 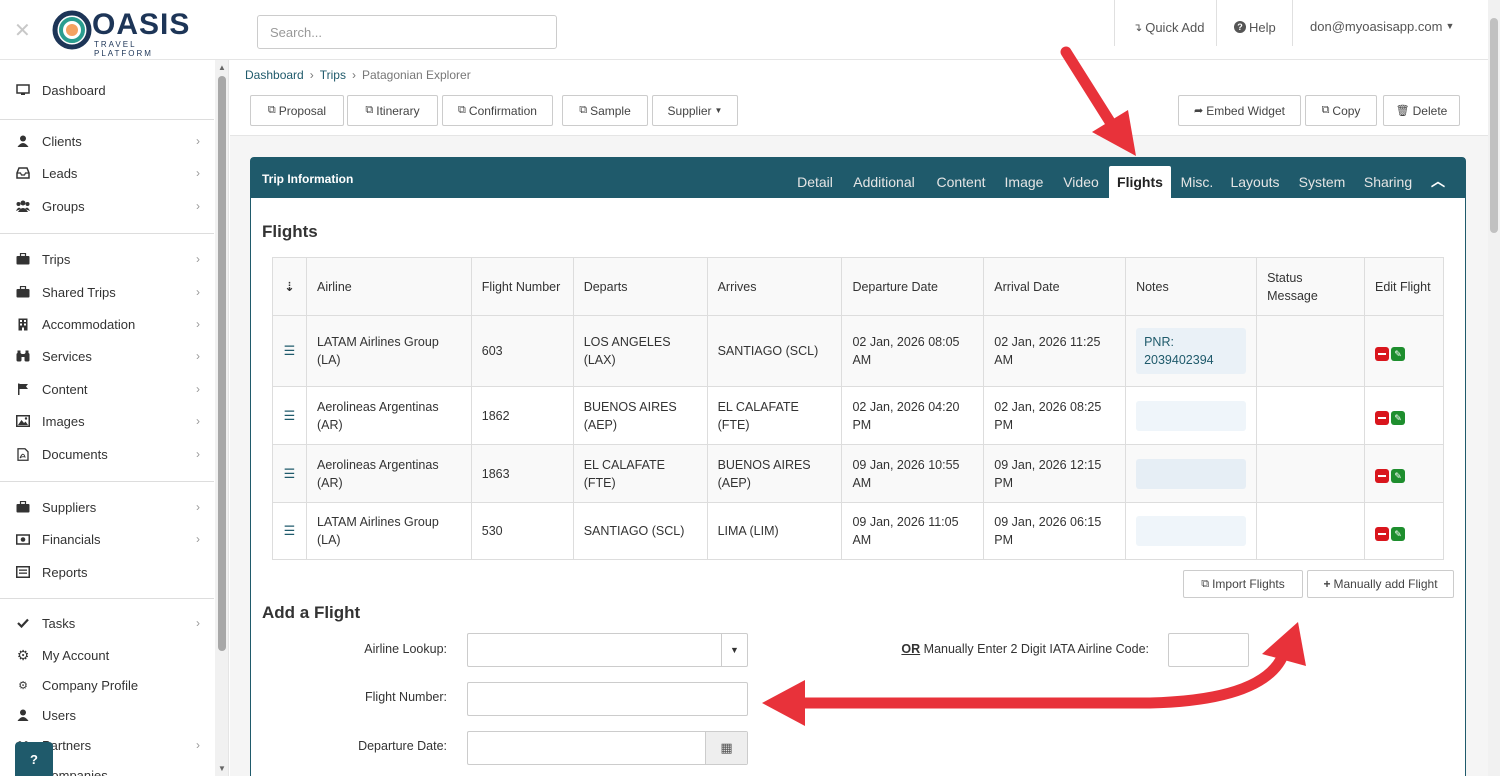 I want to click on sidebar-scrollbar-thumb, so click(x=222, y=363).